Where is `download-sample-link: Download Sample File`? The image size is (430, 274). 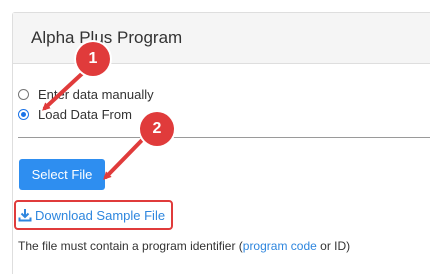 download-sample-link: Download Sample File is located at coordinates (94, 215).